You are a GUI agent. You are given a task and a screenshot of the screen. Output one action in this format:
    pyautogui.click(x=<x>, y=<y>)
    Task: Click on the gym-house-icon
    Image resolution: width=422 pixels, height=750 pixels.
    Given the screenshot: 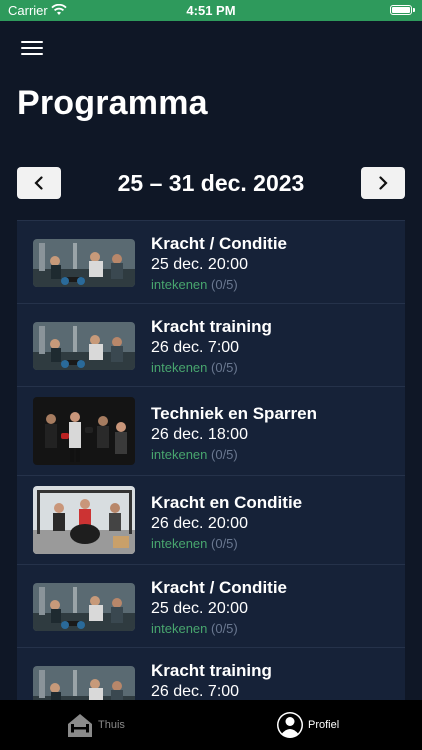 What is the action you would take?
    pyautogui.click(x=80, y=725)
    